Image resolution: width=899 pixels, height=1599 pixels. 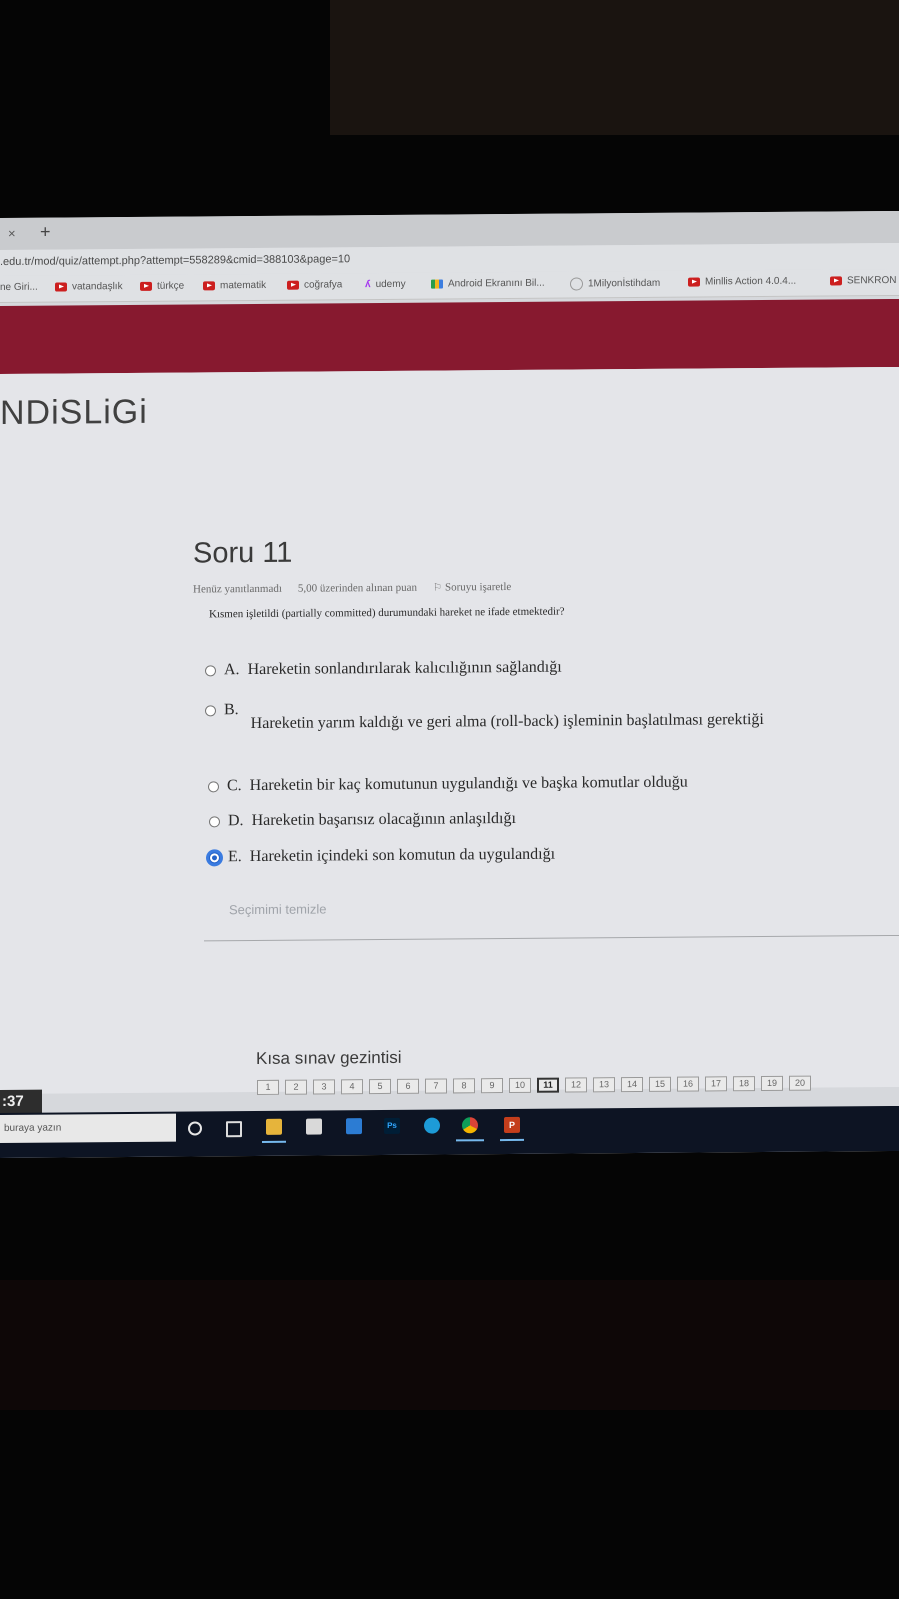 What do you see at coordinates (800, 1083) in the screenshot?
I see `quiz-nav-button: 20` at bounding box center [800, 1083].